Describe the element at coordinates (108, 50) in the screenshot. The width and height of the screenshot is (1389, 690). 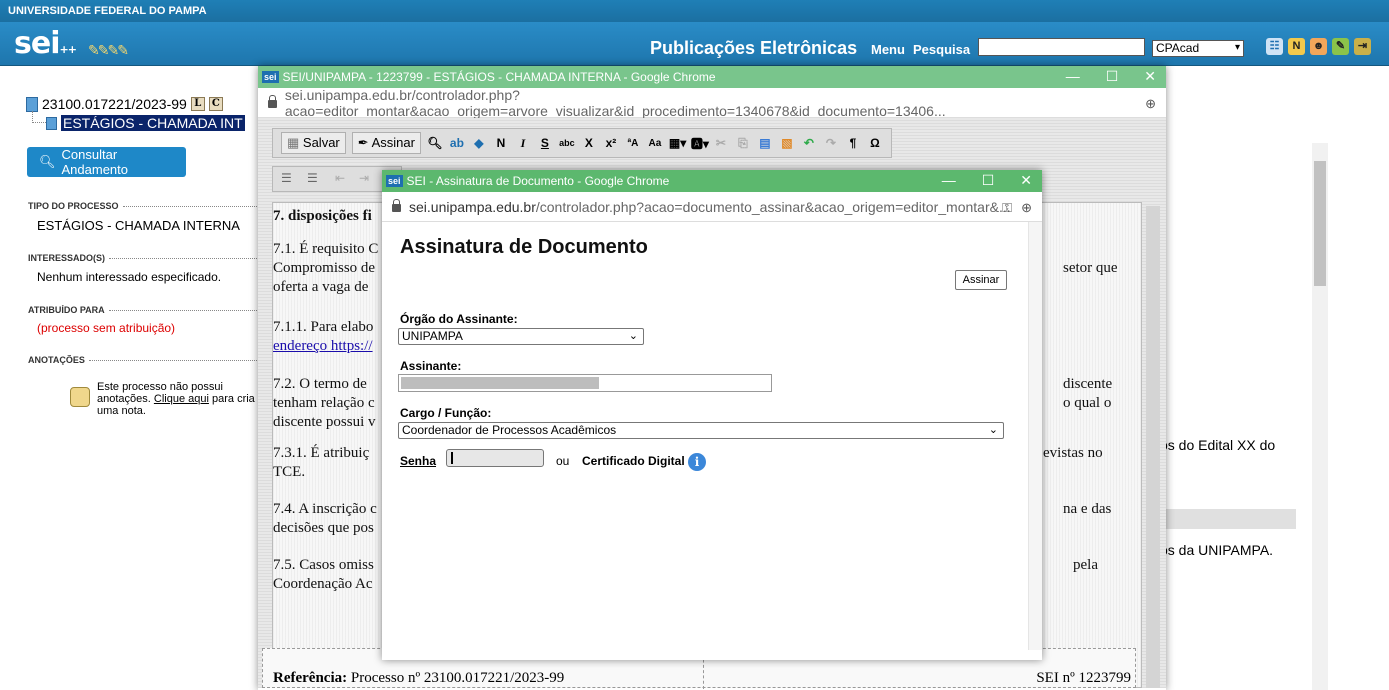
I see `pencils-icon: ✎✎✎✎` at that location.